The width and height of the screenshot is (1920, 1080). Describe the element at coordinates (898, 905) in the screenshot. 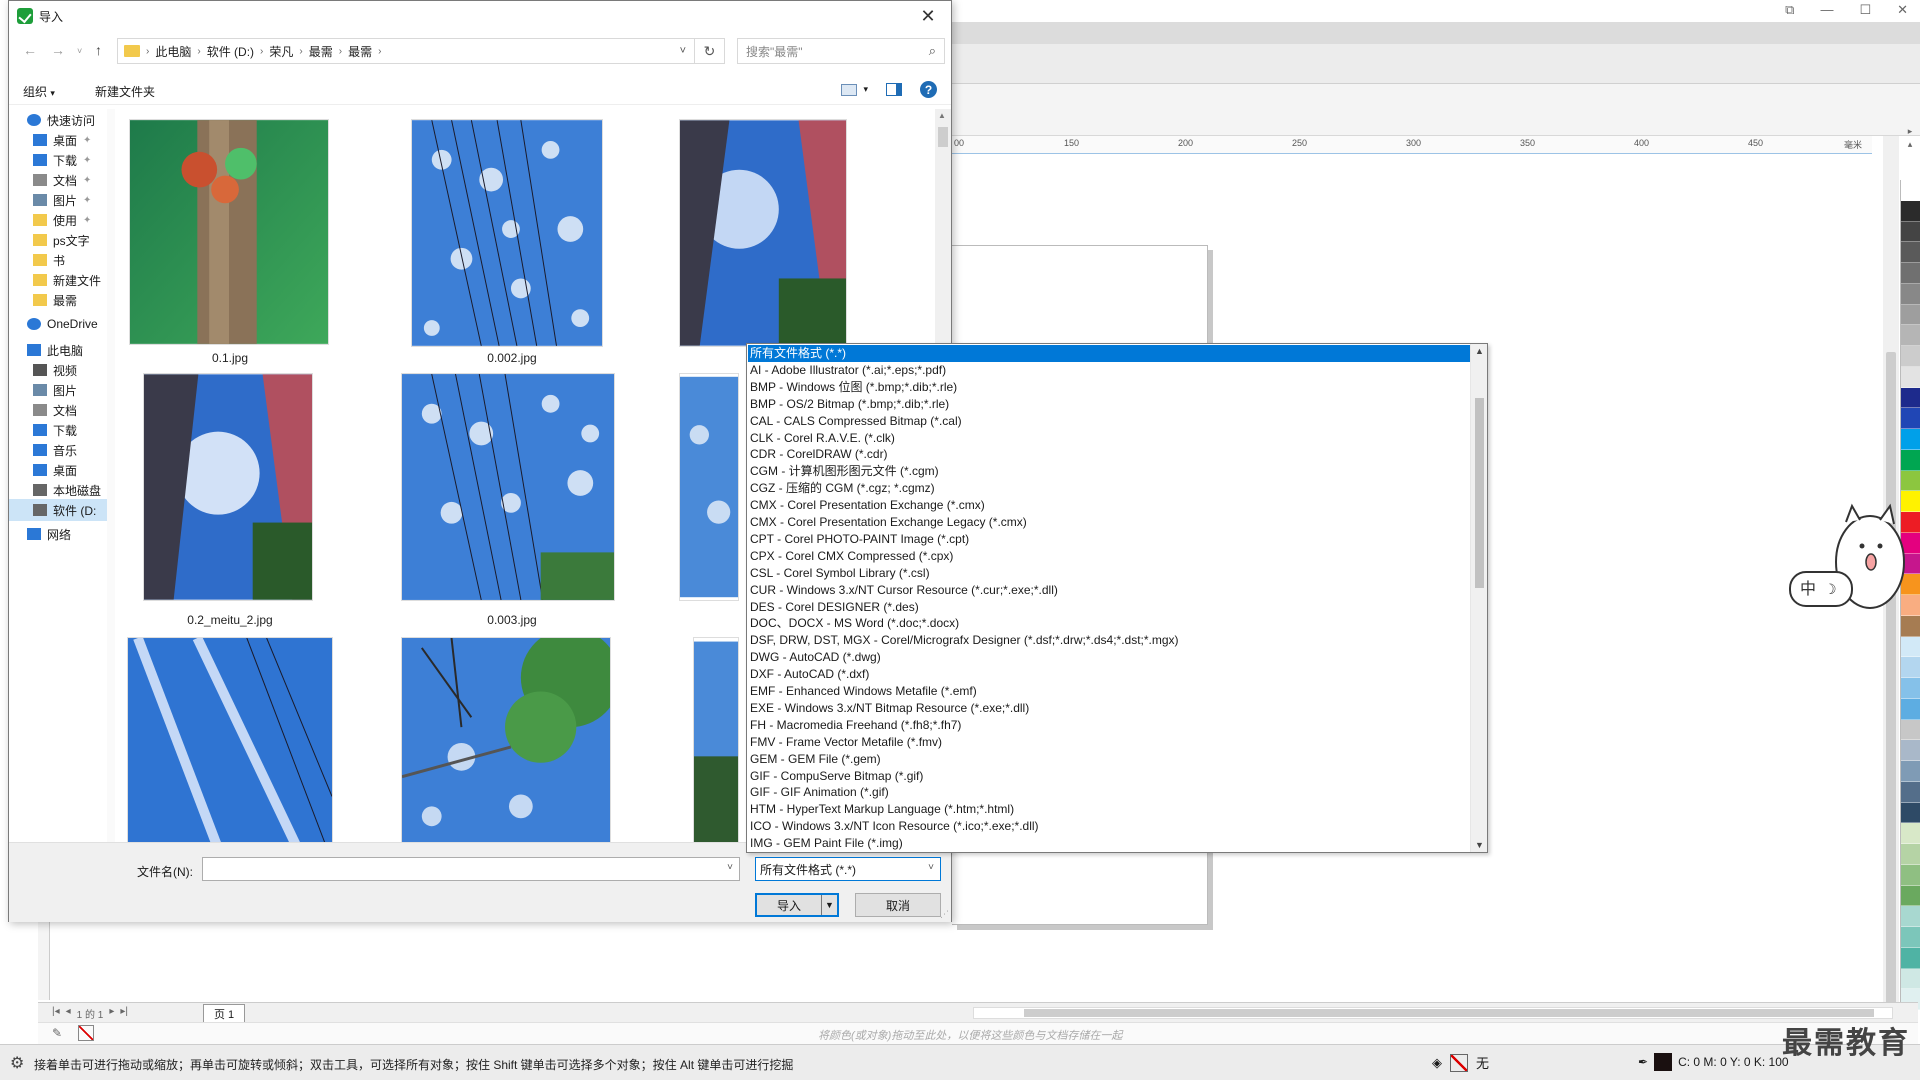

I see `cancel-button: 取消` at that location.